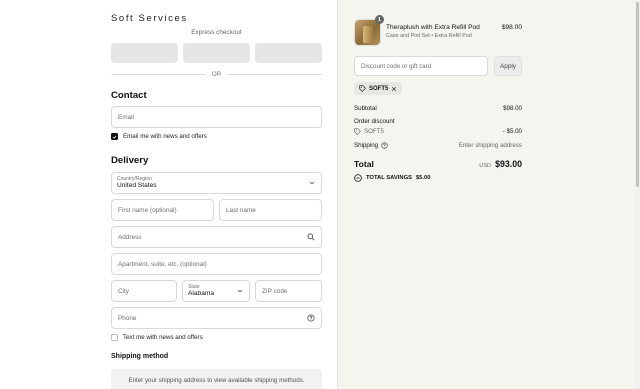 Image resolution: width=640 pixels, height=389 pixels. What do you see at coordinates (366, 145) in the screenshot?
I see `shipping-label: Shipping` at bounding box center [366, 145].